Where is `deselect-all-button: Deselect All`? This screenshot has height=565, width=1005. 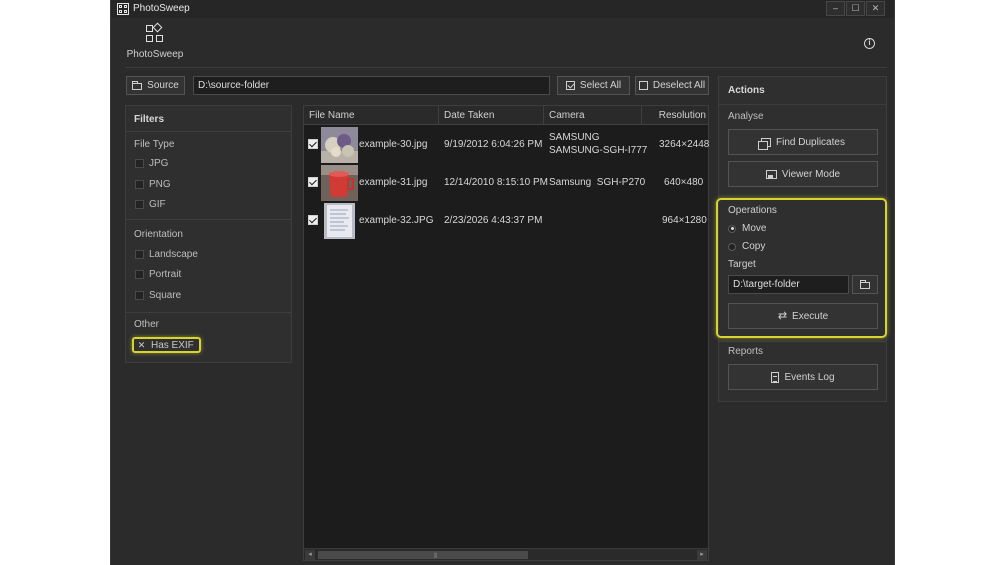 deselect-all-button: Deselect All is located at coordinates (672, 85).